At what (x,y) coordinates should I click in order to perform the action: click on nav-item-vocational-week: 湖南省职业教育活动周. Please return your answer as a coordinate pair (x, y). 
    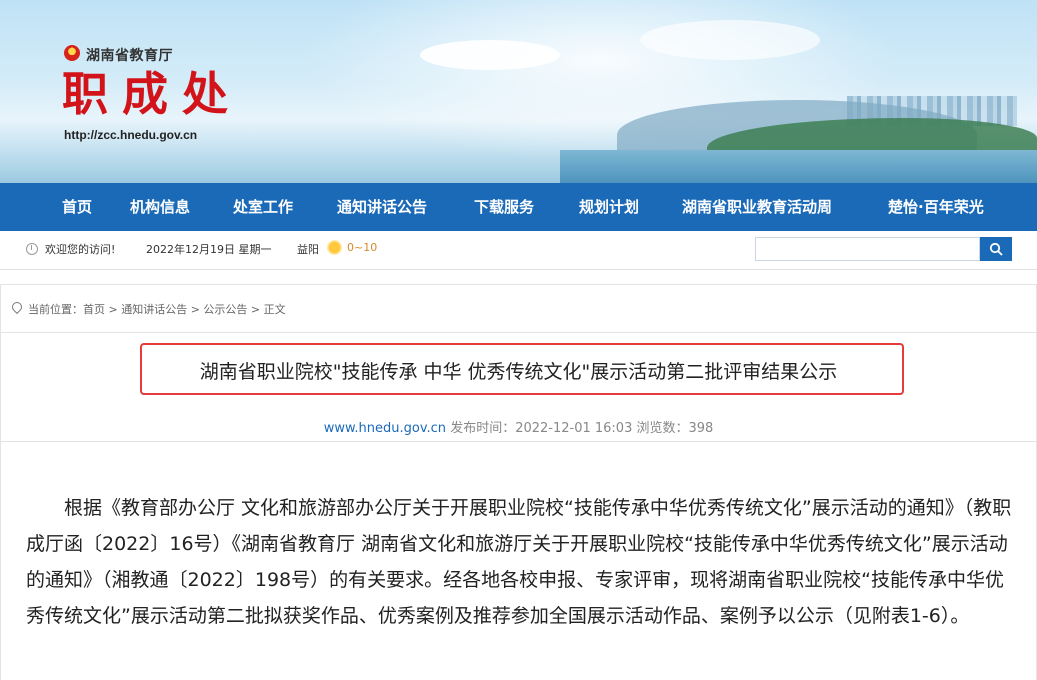
    Looking at the image, I should click on (757, 207).